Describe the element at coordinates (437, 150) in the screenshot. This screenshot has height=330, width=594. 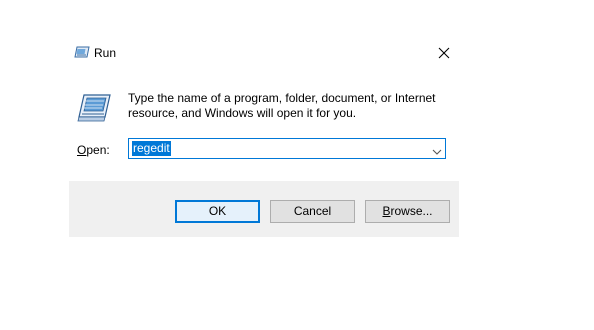
I see `chevron-down-icon` at that location.